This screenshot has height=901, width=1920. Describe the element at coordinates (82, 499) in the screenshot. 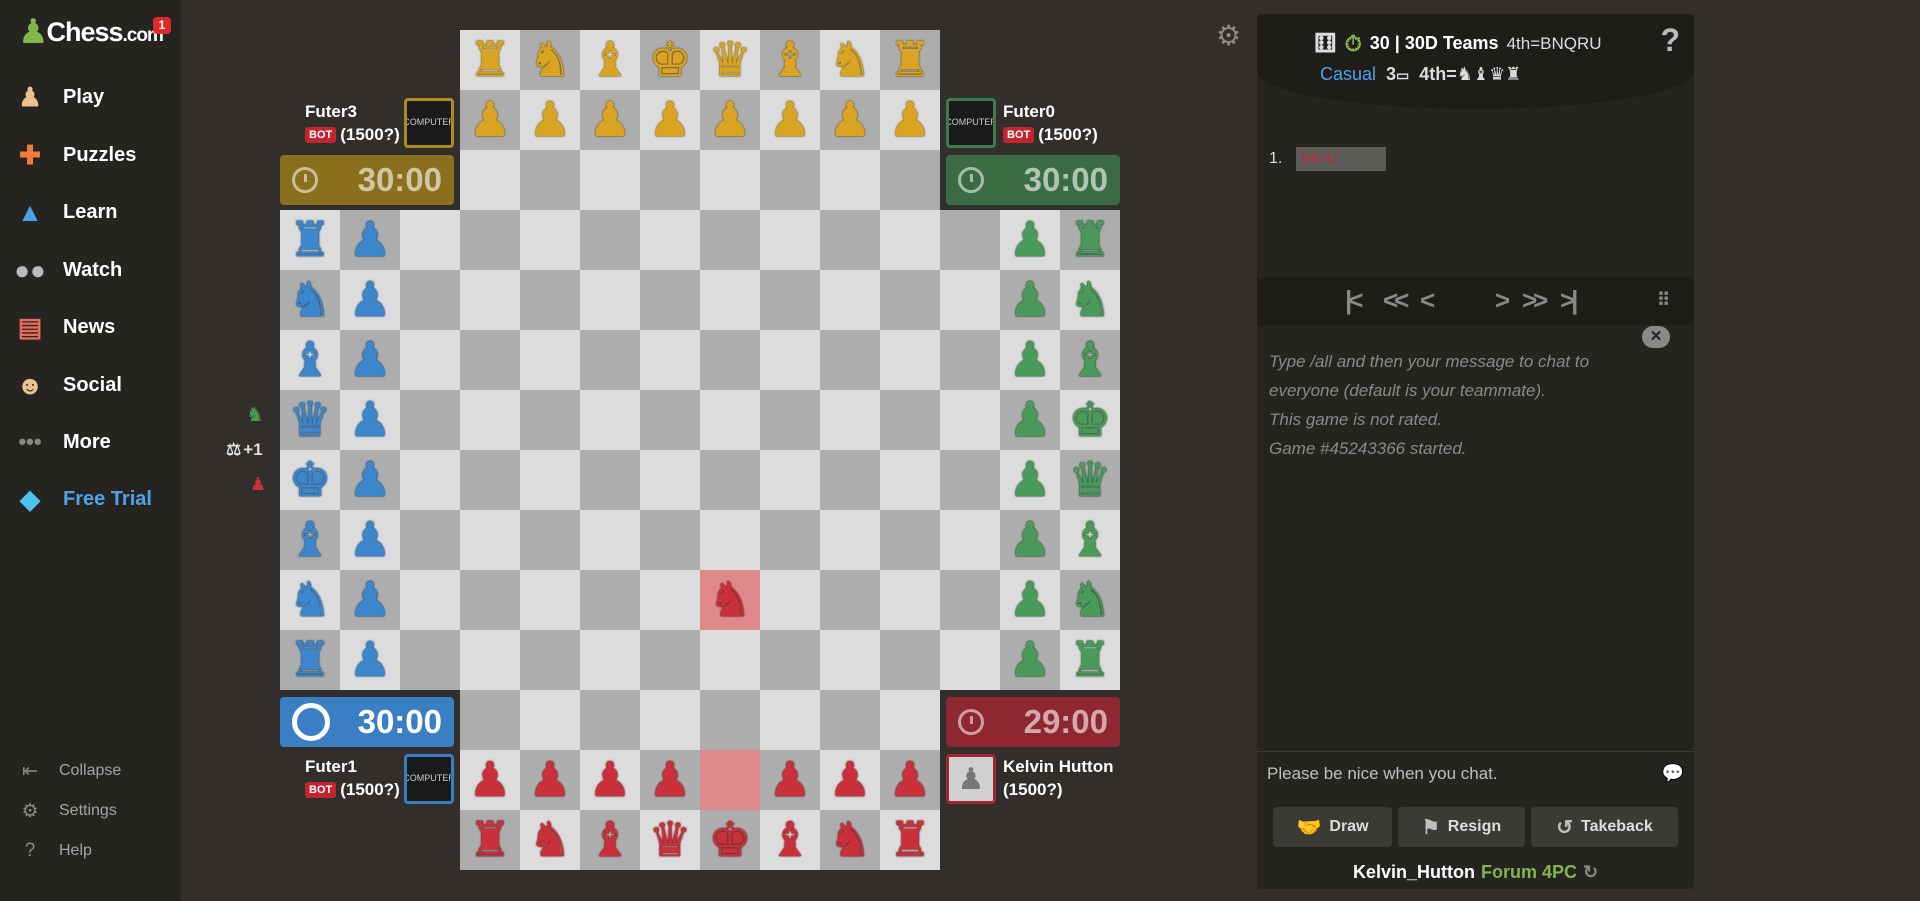

I see `nav-free-trial: ◆ Free Trial` at that location.